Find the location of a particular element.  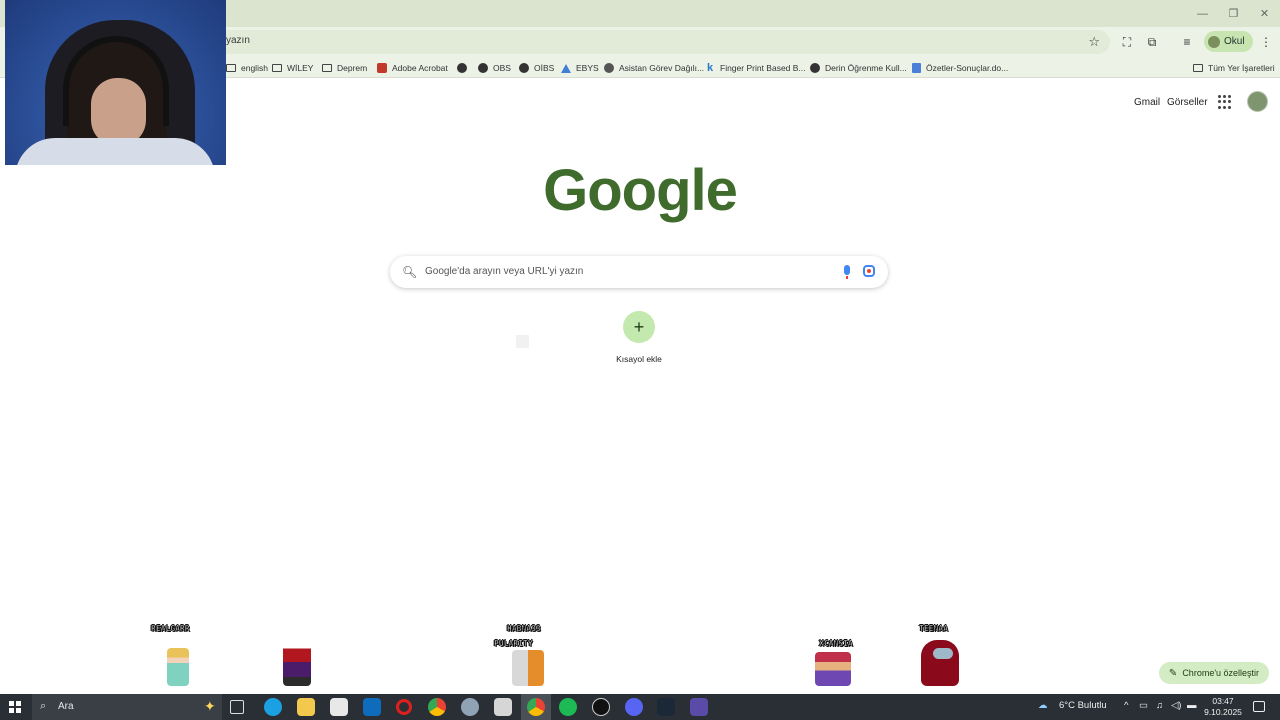

notification-icon is located at coordinates (1259, 706).